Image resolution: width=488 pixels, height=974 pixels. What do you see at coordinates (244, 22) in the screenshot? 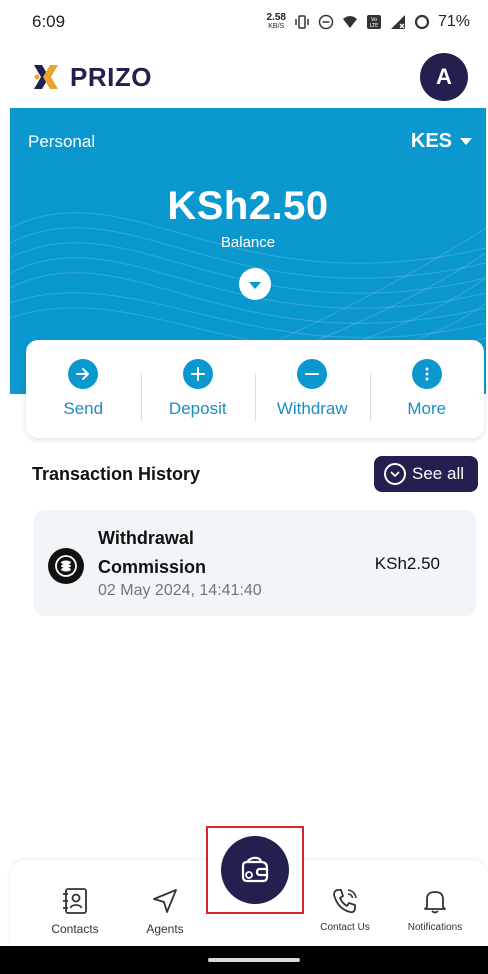
I see `status-bar: 6:09 2.58 KB/S Vo LTE 71%` at bounding box center [244, 22].